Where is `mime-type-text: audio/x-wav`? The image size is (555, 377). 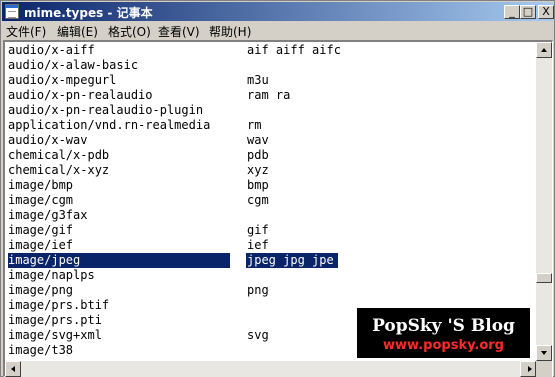
mime-type-text: audio/x-wav is located at coordinates (48, 140).